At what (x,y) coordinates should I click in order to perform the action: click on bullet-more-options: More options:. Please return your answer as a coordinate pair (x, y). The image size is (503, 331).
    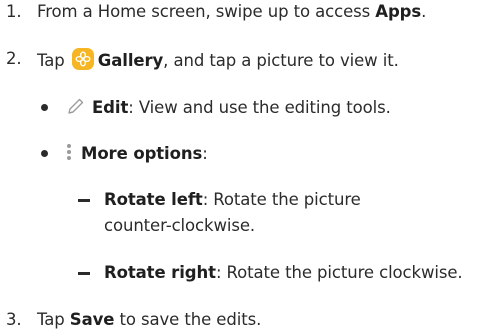
    Looking at the image, I should click on (137, 155).